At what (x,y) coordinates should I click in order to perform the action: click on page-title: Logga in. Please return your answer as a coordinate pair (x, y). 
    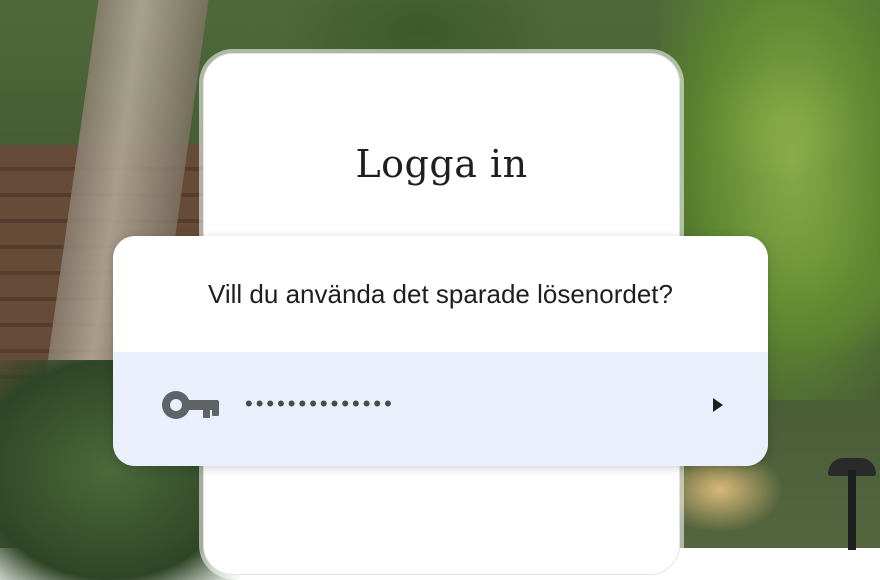
    Looking at the image, I should click on (441, 164).